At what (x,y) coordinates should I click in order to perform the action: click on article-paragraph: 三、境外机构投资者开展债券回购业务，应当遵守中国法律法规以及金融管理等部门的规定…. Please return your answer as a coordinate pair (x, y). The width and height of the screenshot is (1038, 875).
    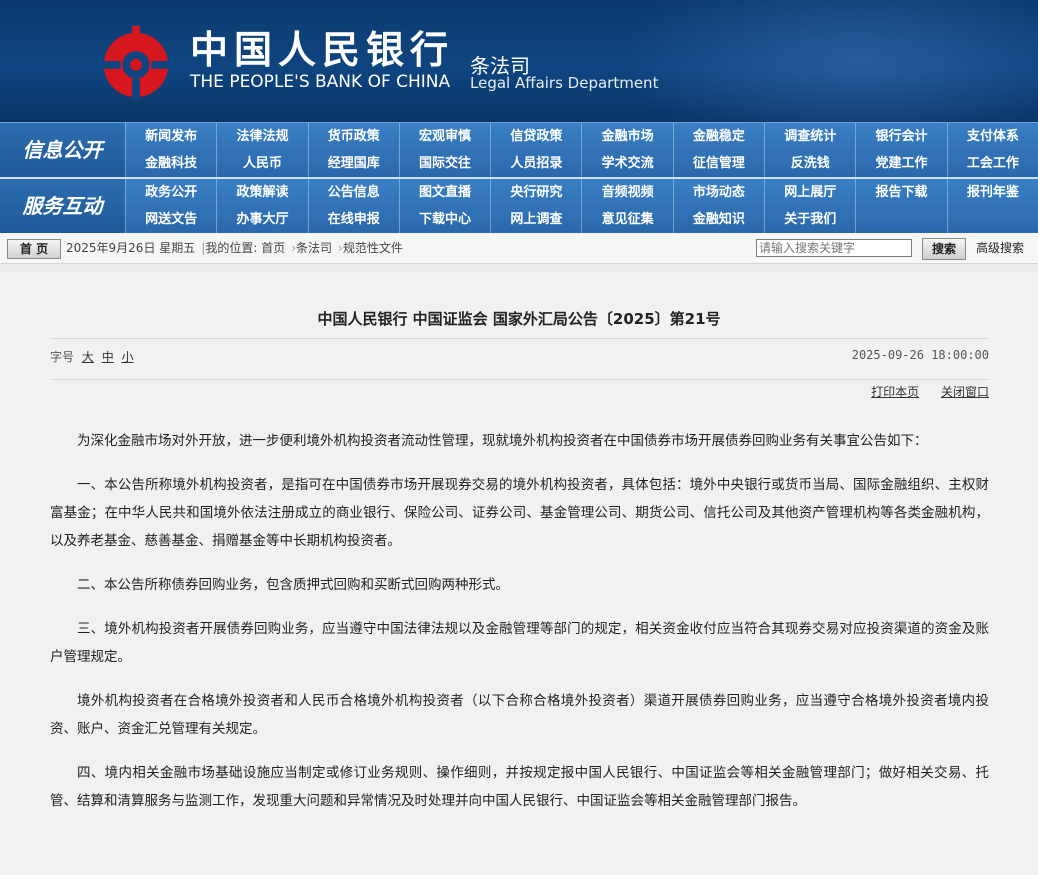
    Looking at the image, I should click on (519, 643).